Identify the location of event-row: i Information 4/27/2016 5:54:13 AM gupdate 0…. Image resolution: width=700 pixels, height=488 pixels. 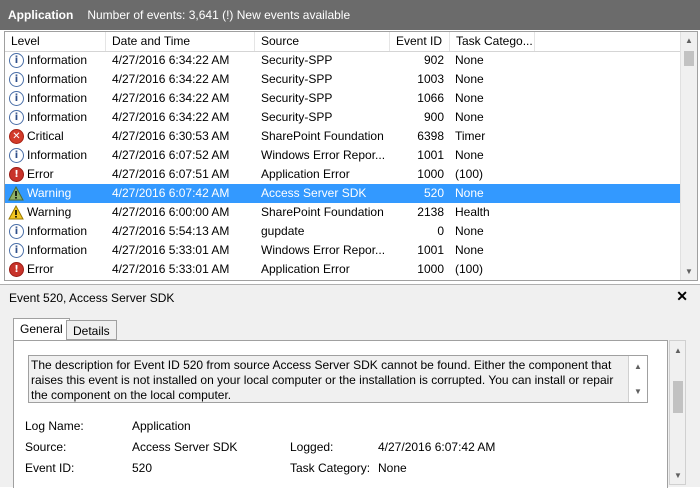
(343, 231).